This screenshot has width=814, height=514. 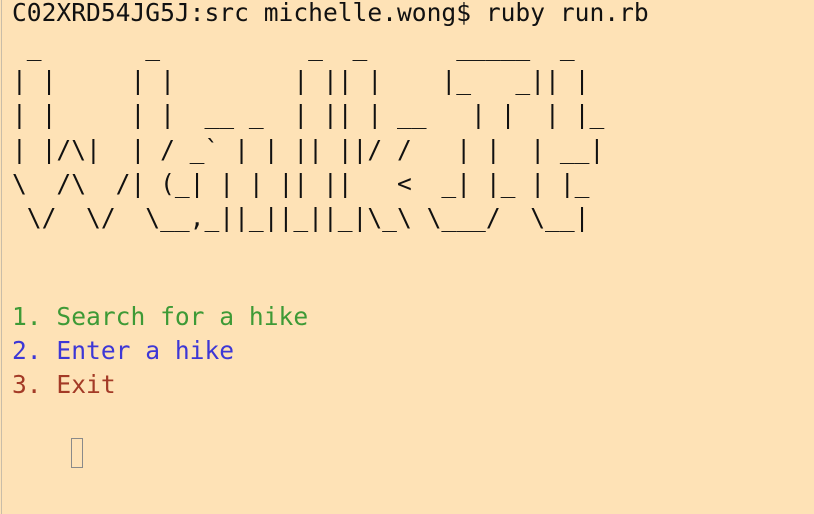 I want to click on menu-option-exit: 3. Exit, so click(x=64, y=384).